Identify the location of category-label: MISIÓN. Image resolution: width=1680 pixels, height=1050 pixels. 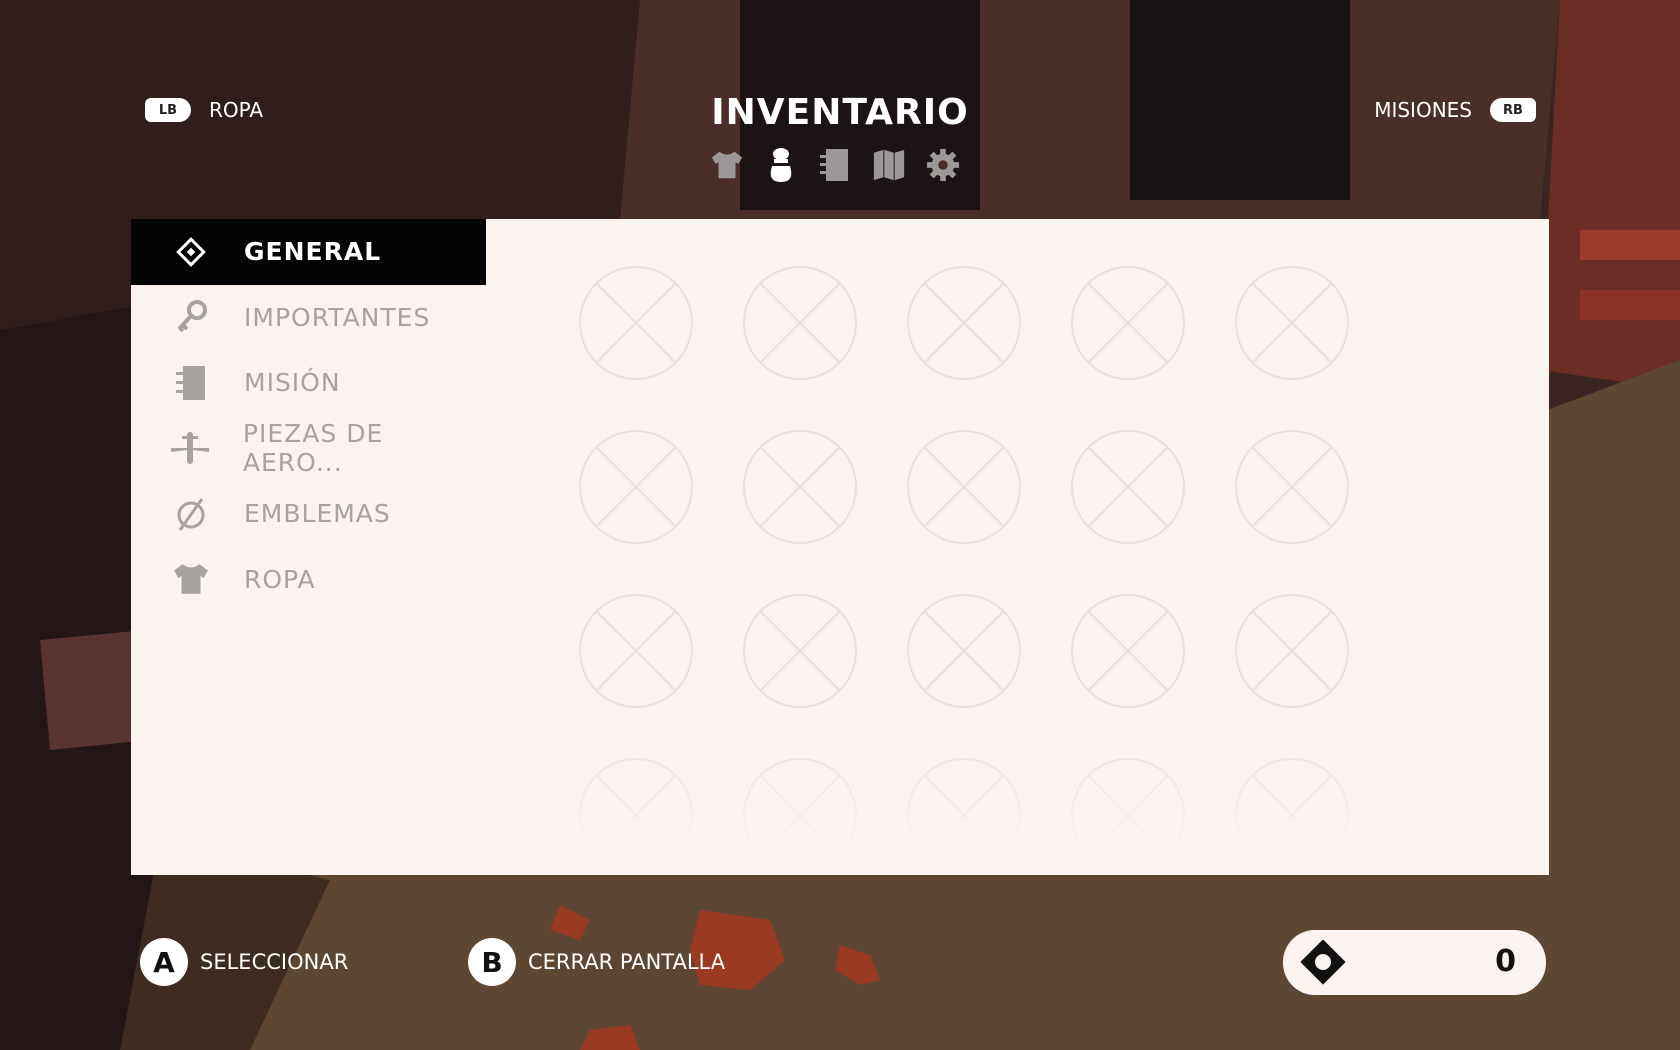
(292, 383).